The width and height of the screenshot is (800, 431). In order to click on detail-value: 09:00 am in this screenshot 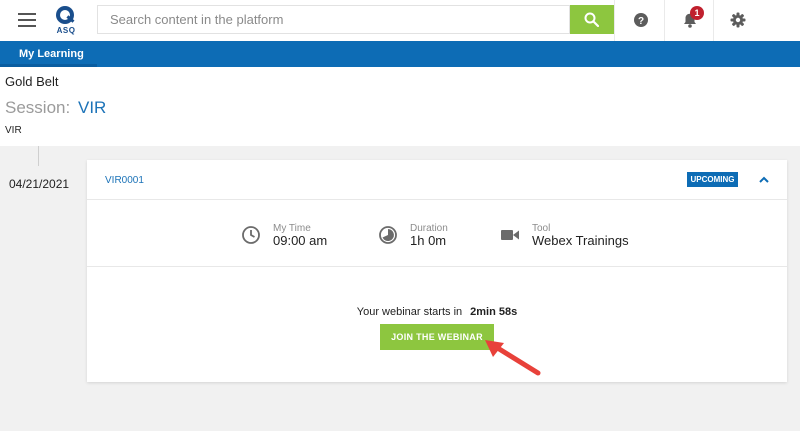, I will do `click(300, 240)`.